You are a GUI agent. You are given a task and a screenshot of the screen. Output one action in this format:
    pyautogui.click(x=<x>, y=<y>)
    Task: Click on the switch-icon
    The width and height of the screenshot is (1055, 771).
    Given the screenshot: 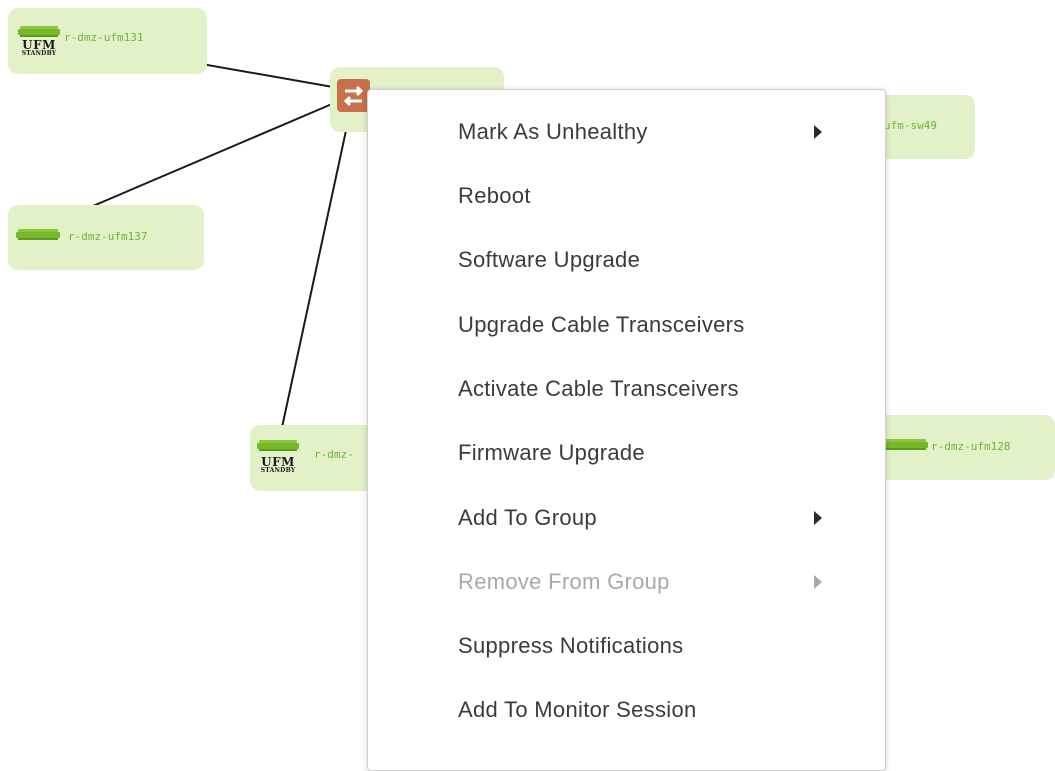 What is the action you would take?
    pyautogui.click(x=353, y=95)
    